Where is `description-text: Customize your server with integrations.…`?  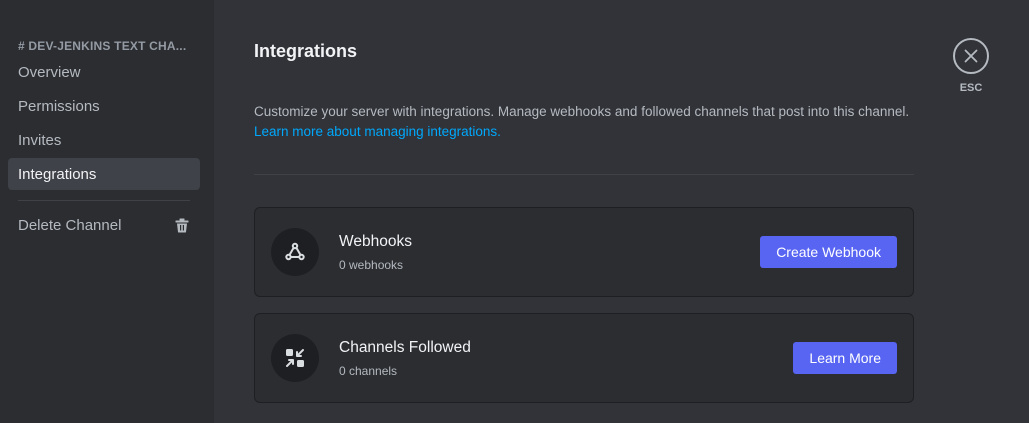 description-text: Customize your server with integrations.… is located at coordinates (582, 111).